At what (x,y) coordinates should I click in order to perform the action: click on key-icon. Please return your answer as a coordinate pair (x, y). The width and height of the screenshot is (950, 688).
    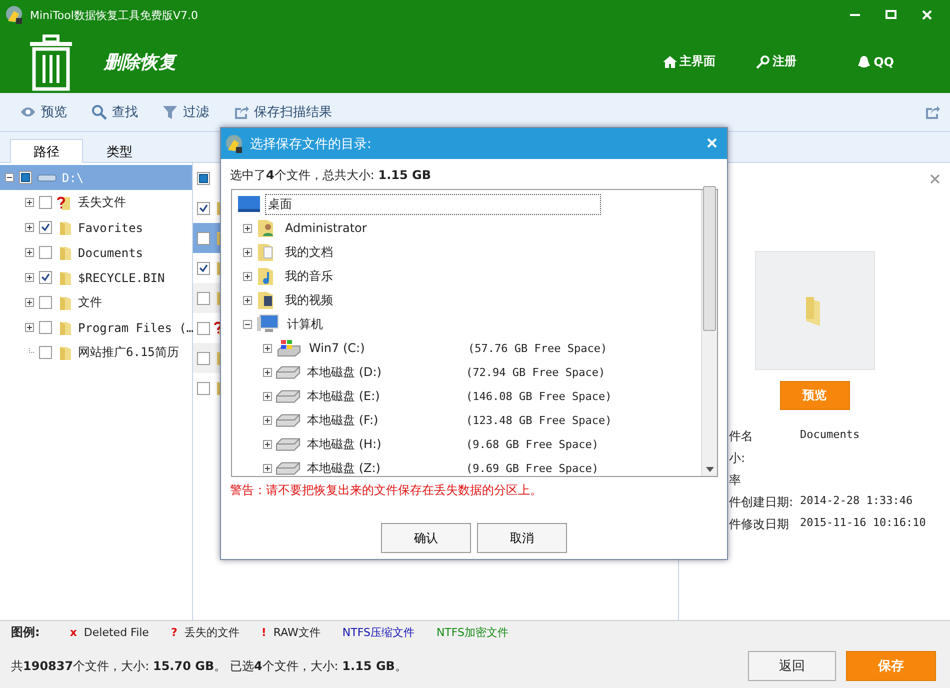
    Looking at the image, I should click on (763, 61).